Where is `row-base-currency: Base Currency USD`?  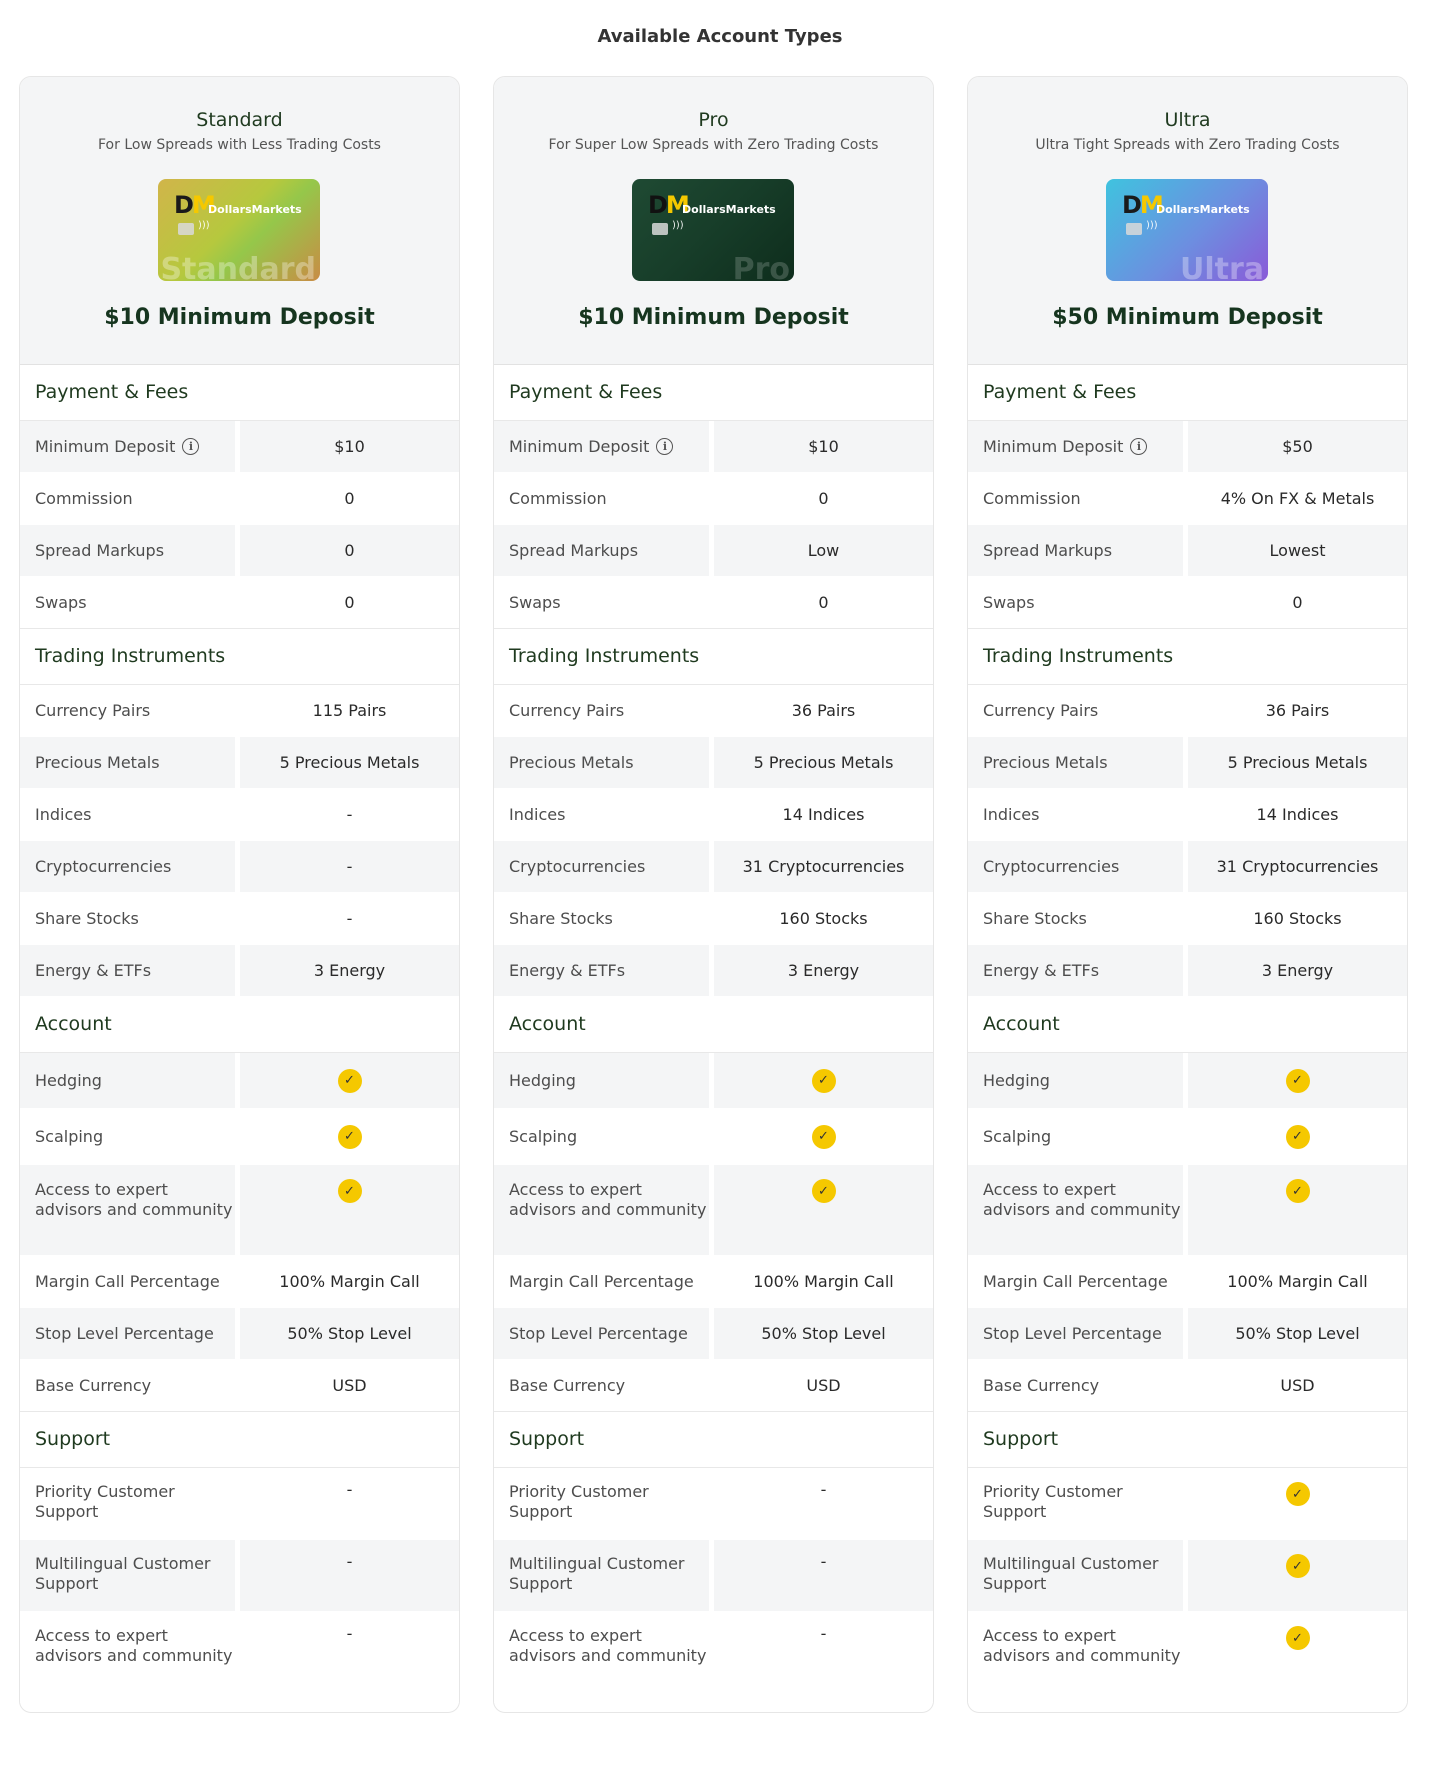
row-base-currency: Base Currency USD is located at coordinates (713, 1386).